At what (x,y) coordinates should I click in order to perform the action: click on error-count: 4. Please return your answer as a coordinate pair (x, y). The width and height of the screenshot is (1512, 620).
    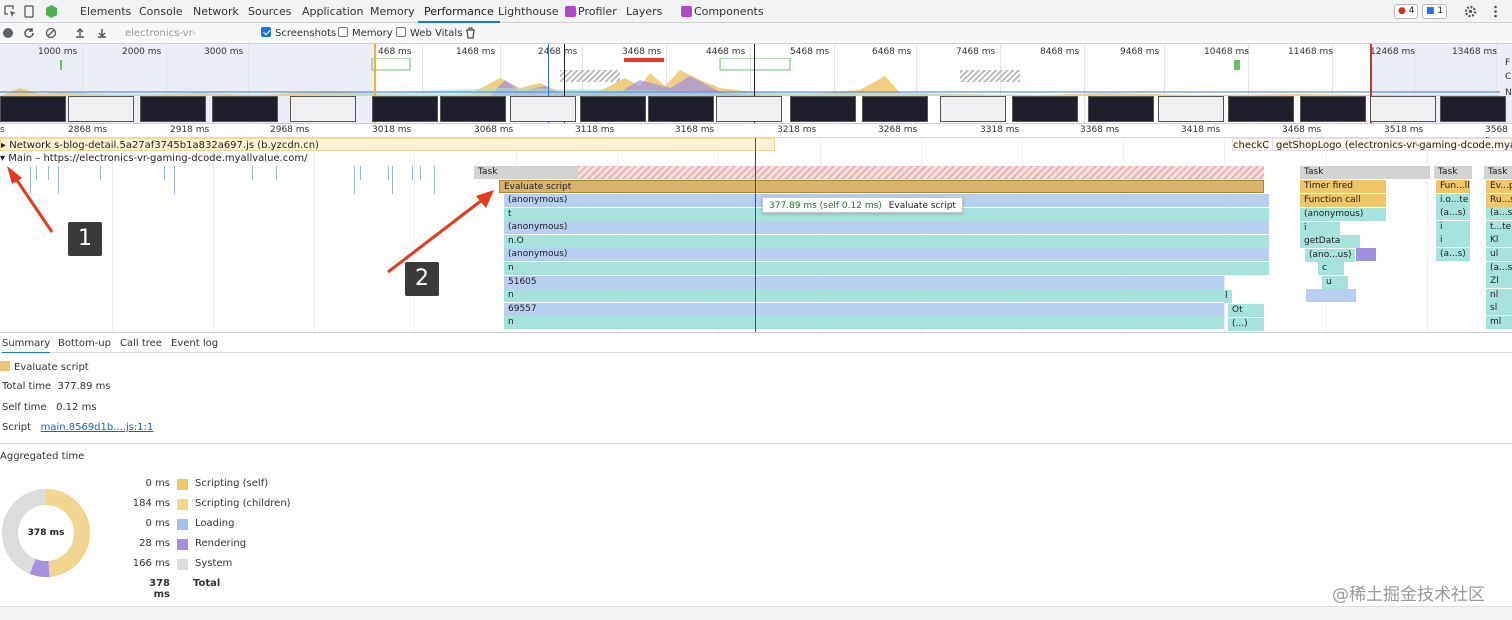
    Looking at the image, I should click on (1411, 11).